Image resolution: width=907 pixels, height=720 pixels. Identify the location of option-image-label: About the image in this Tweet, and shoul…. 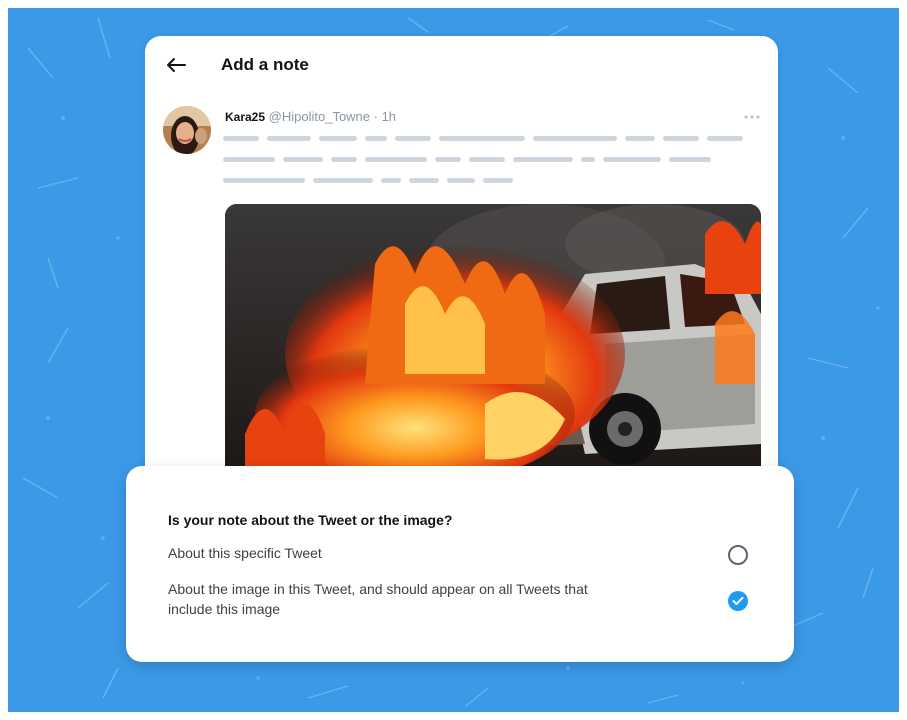
(383, 599).